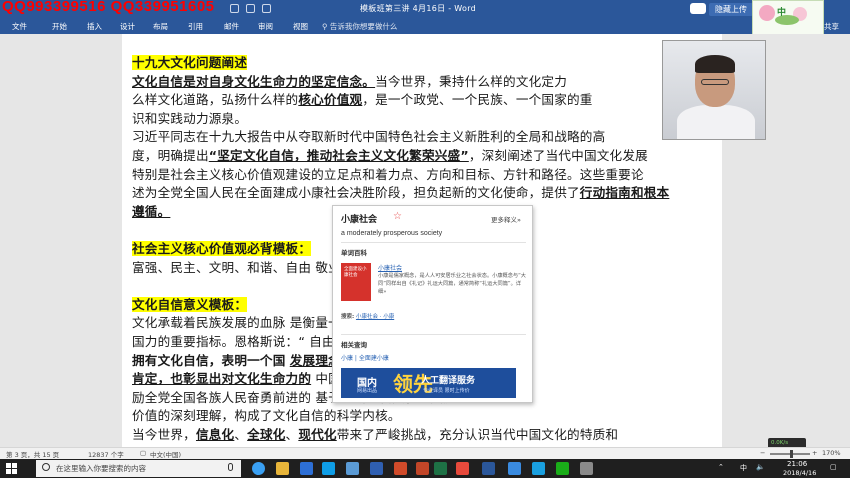  I want to click on share-button: 共享, so click(831, 26).